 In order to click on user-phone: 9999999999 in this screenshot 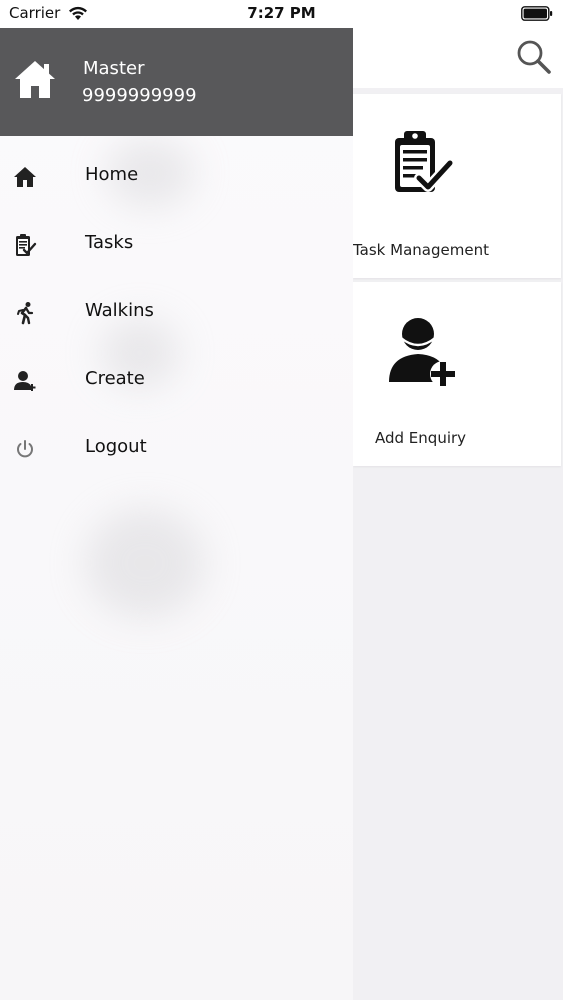, I will do `click(139, 95)`.